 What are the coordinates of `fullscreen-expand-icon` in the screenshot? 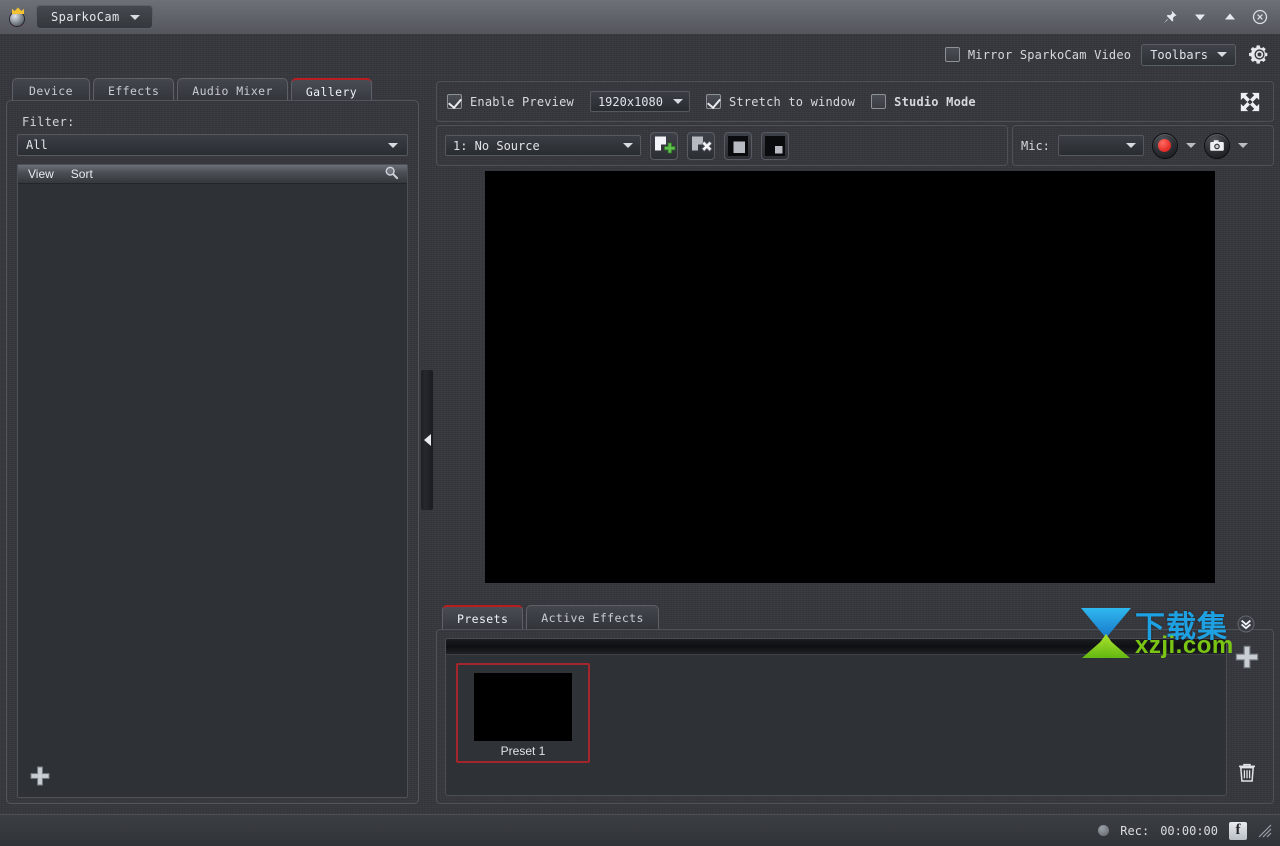 It's located at (1250, 101).